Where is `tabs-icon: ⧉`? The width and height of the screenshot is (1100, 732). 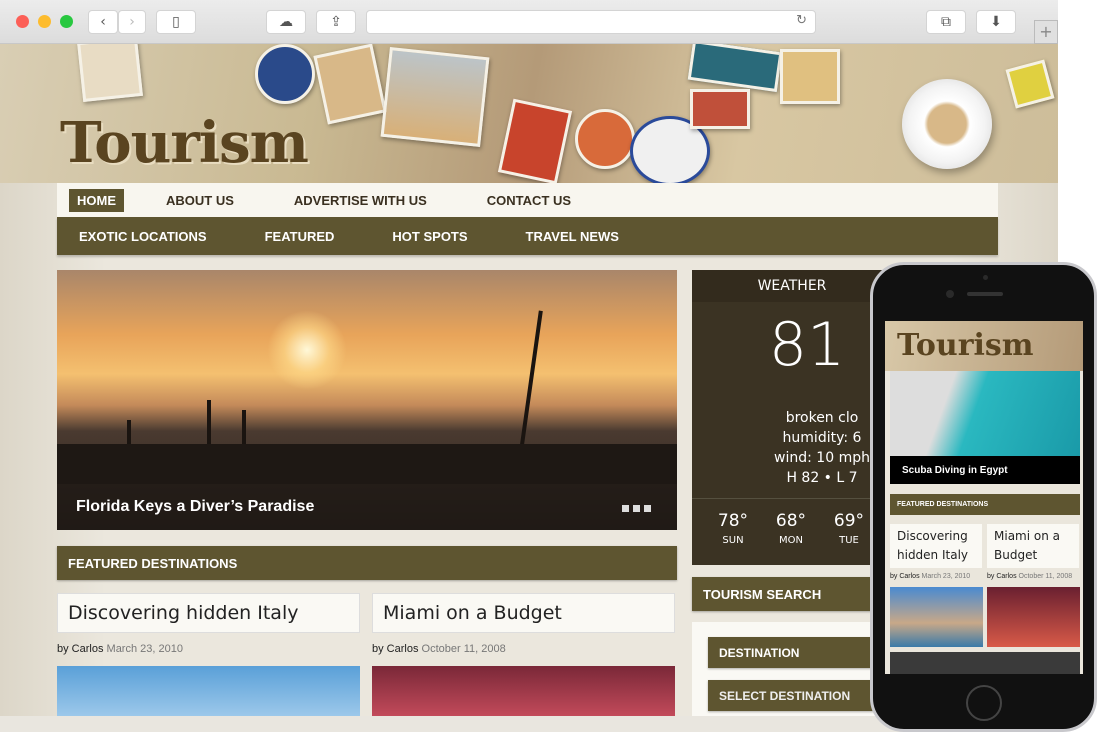 tabs-icon: ⧉ is located at coordinates (946, 22).